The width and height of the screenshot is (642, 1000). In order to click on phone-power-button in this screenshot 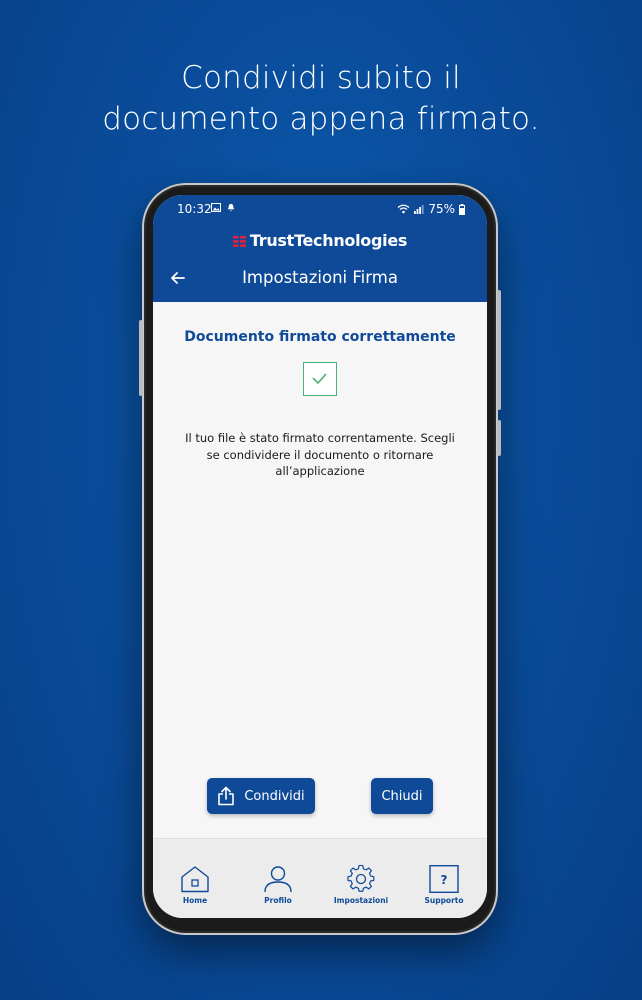, I will do `click(499, 438)`.